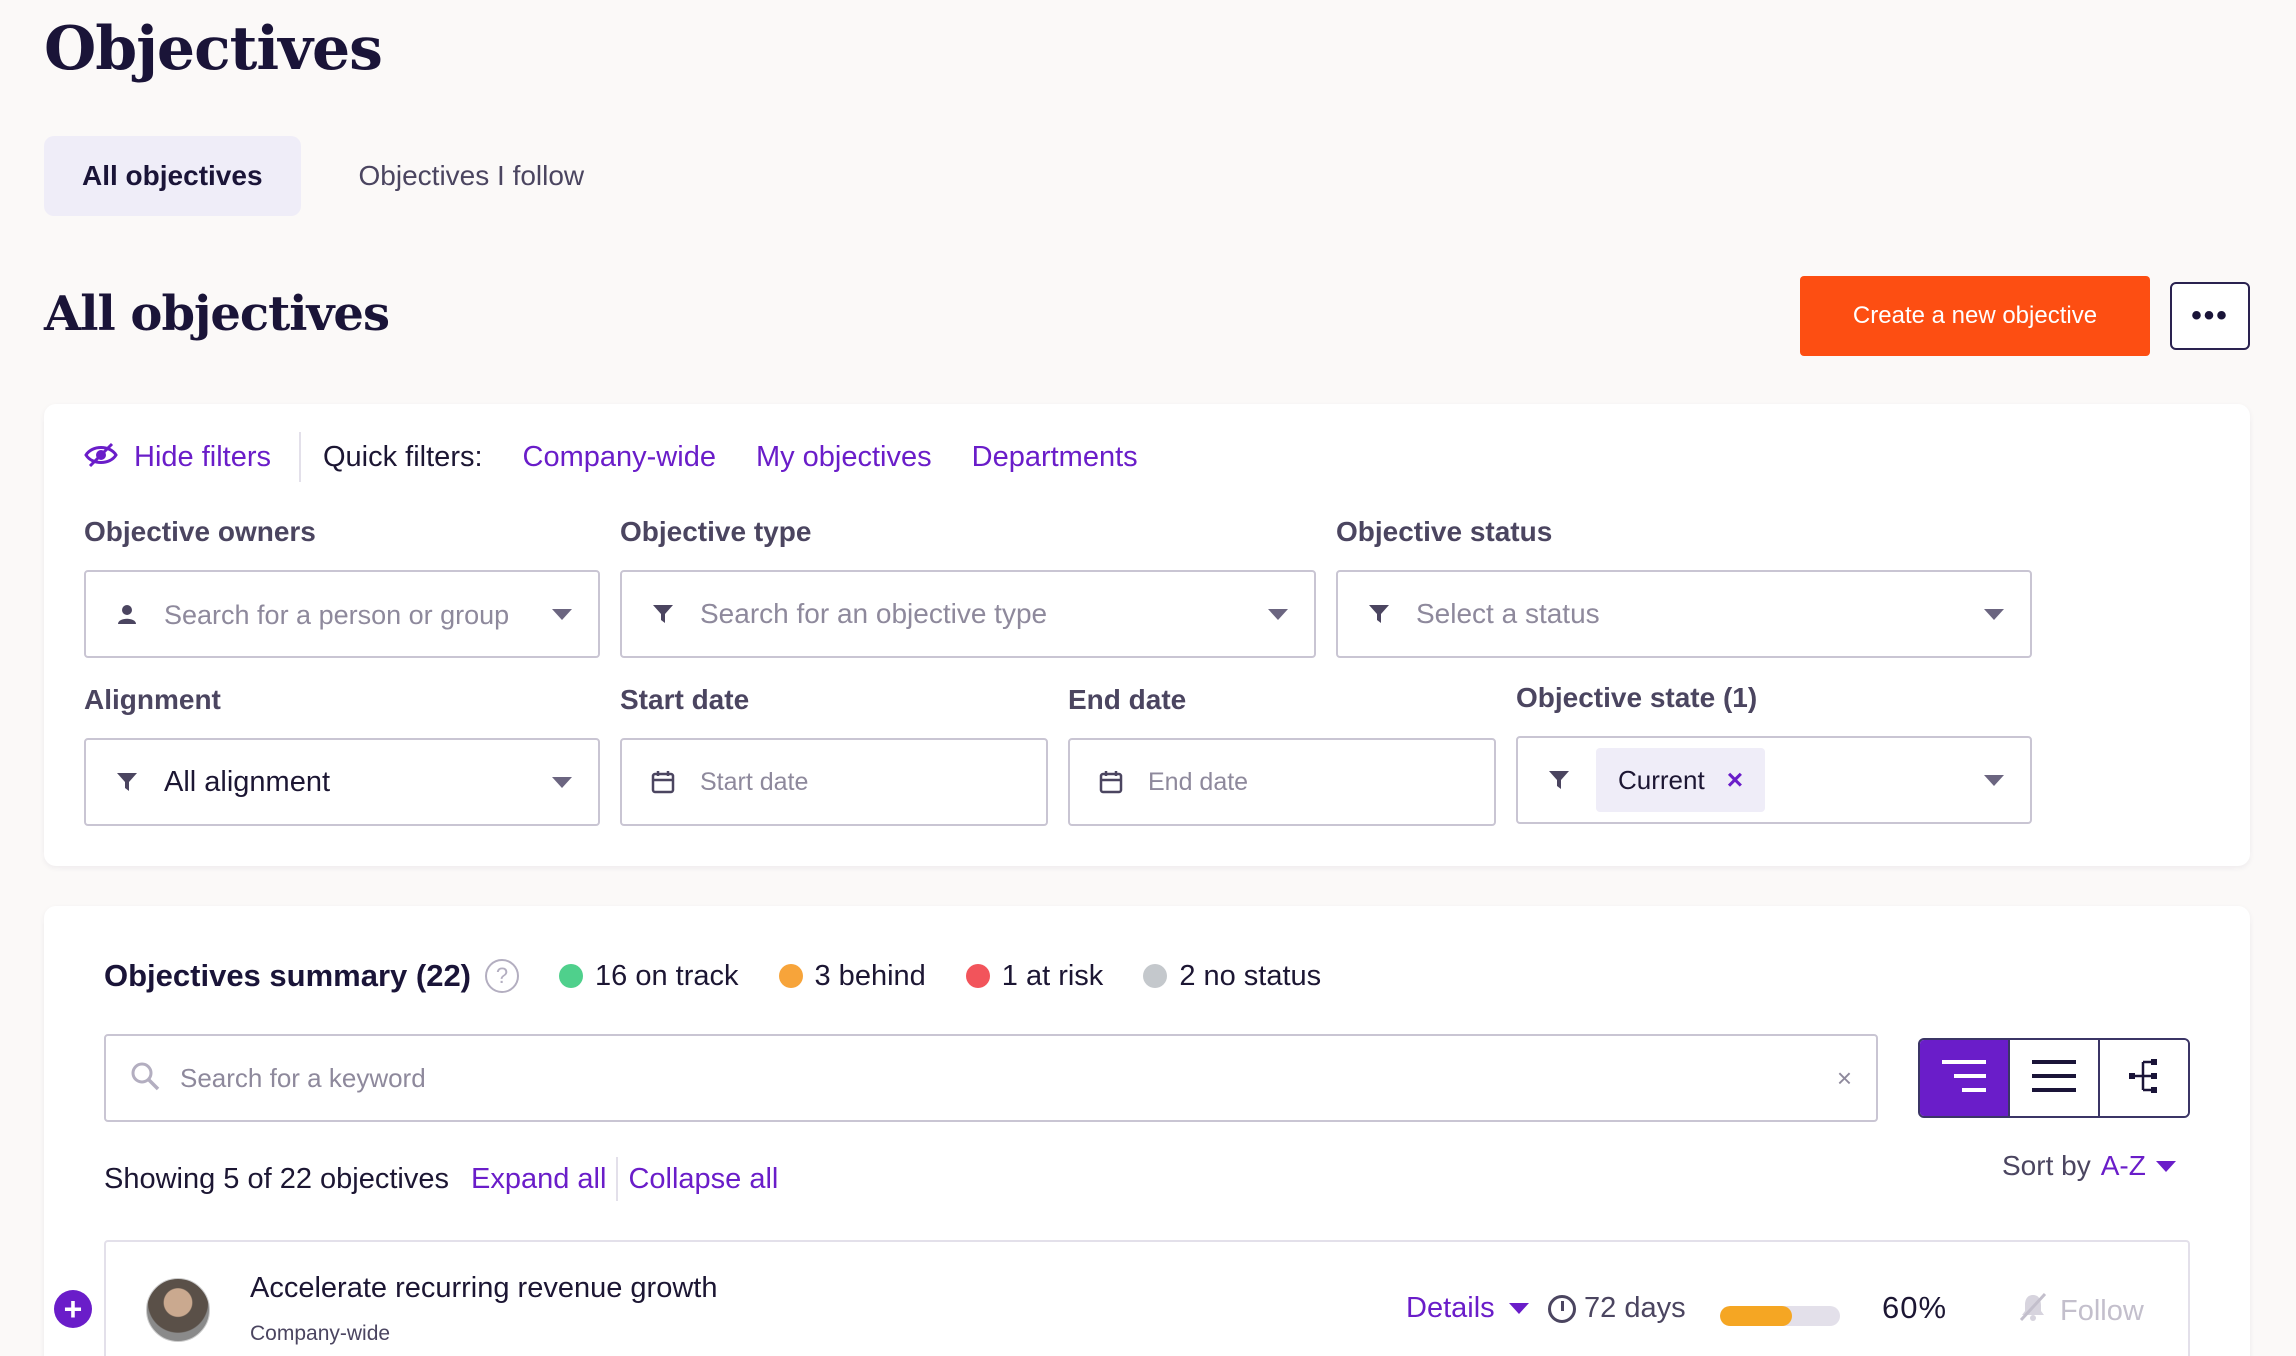  Describe the element at coordinates (1052, 975) in the screenshot. I see `stat-label: 1 at risk` at that location.